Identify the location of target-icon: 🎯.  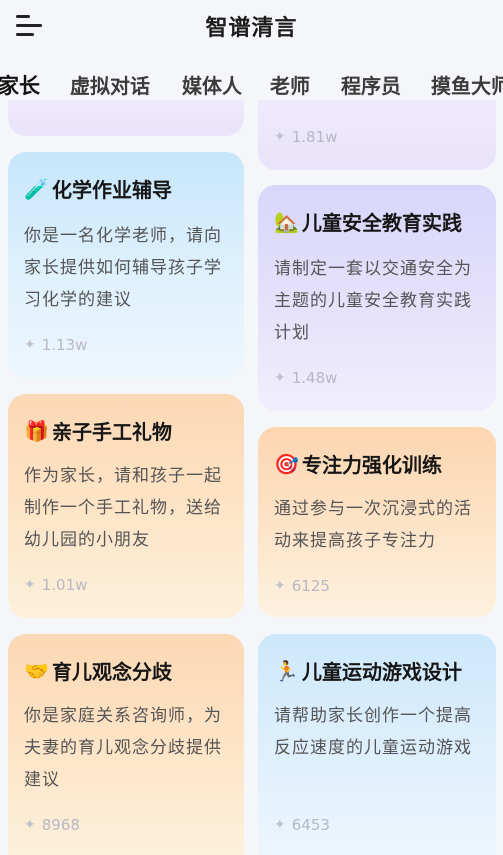
(286, 463).